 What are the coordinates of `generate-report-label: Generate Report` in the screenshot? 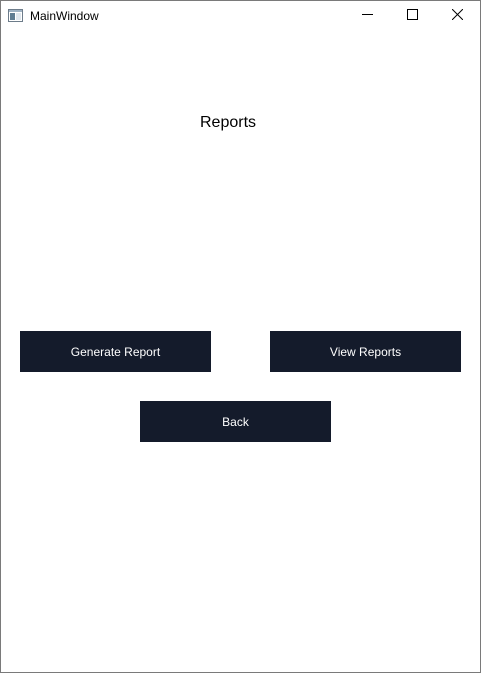 It's located at (115, 351).